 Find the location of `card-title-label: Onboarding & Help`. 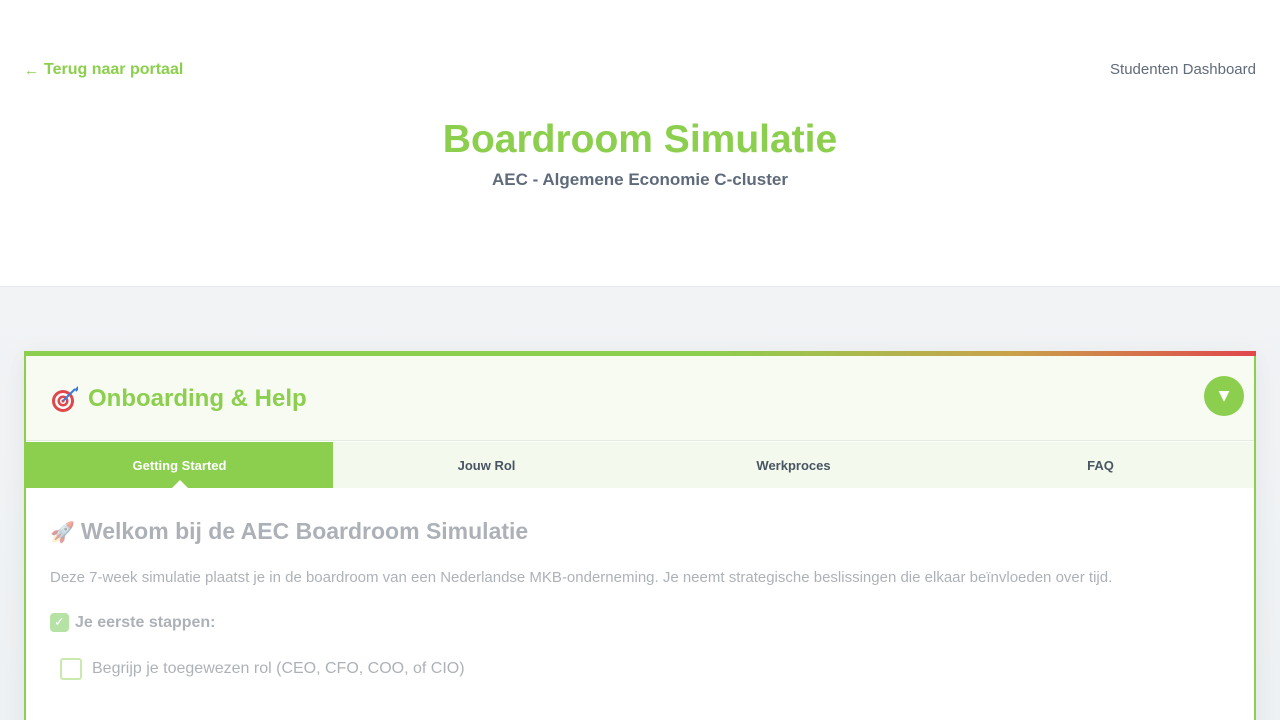

card-title-label: Onboarding & Help is located at coordinates (197, 398).